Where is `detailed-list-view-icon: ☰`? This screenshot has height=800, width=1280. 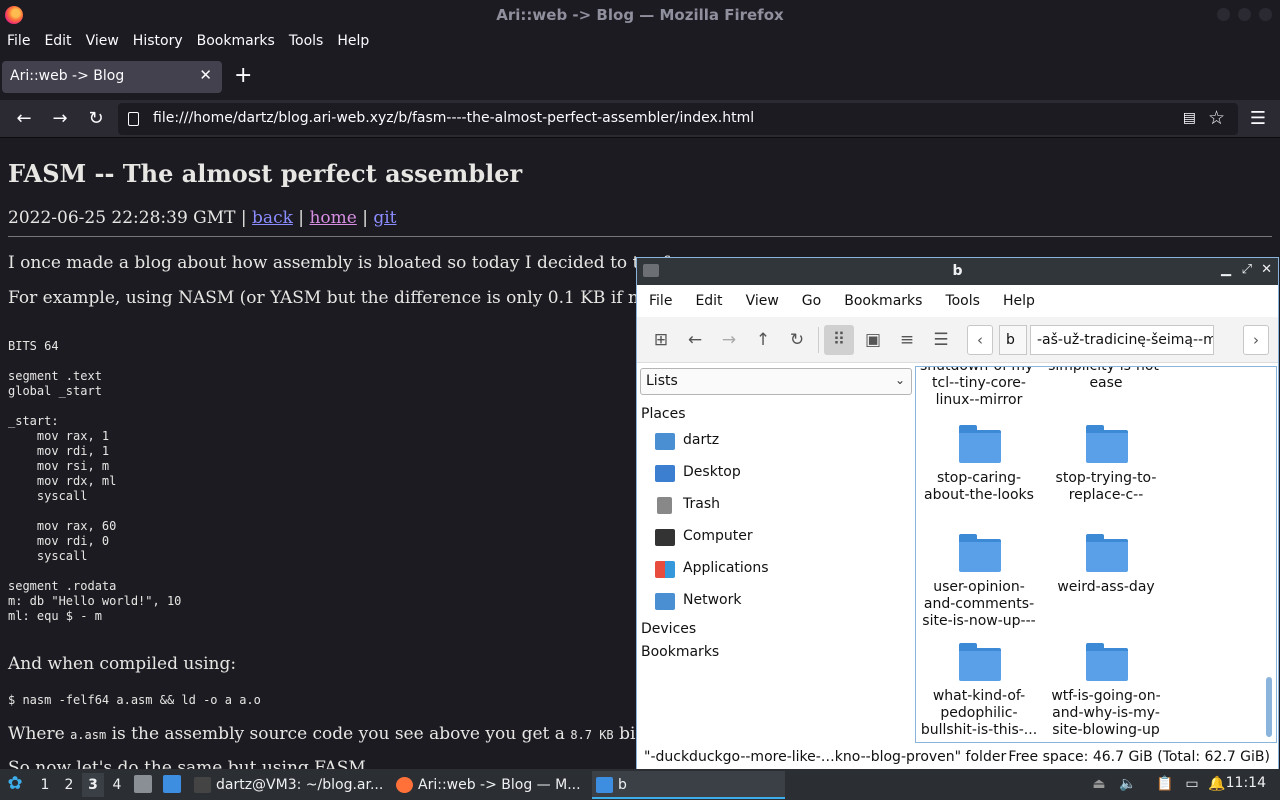
detailed-list-view-icon: ☰ is located at coordinates (941, 340).